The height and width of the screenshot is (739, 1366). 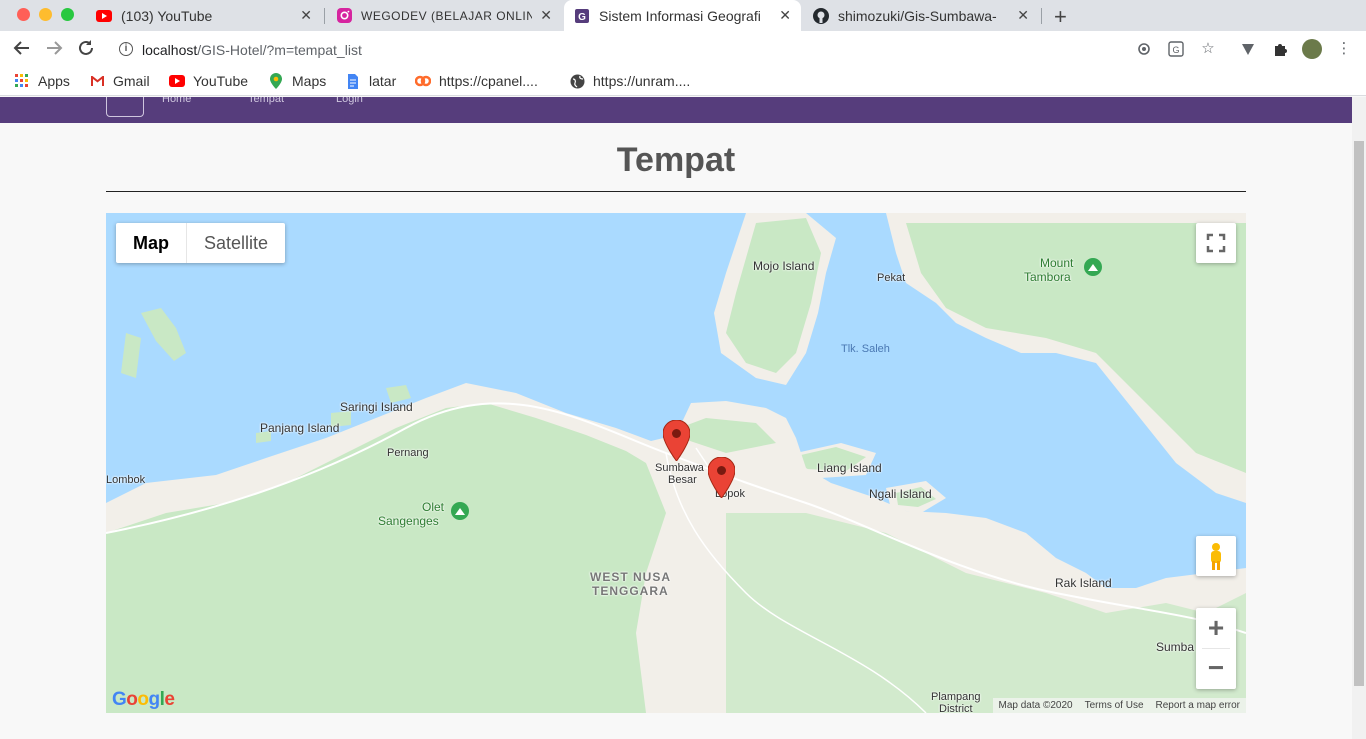 What do you see at coordinates (917, 15) in the screenshot?
I see `tab-title: shimozuki/Gis-Sumbawa-` at bounding box center [917, 15].